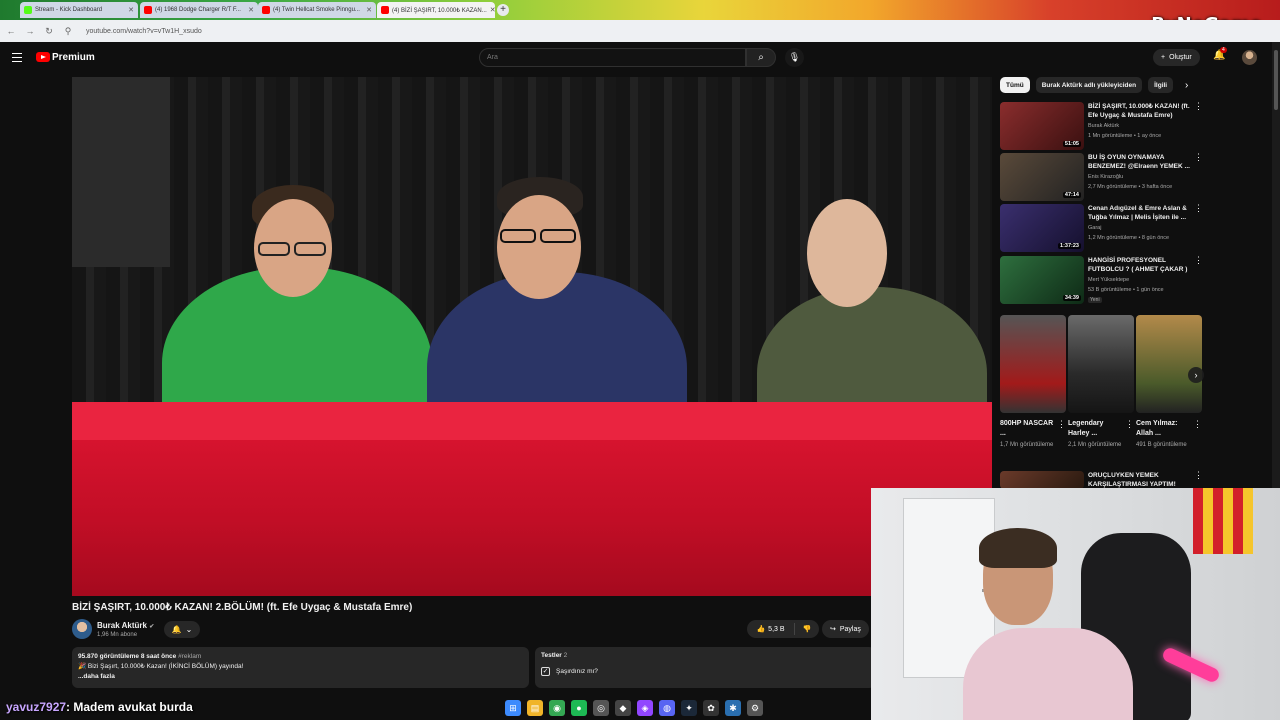 This screenshot has width=1280, height=720. Describe the element at coordinates (274, 249) in the screenshot. I see `glasses` at that location.